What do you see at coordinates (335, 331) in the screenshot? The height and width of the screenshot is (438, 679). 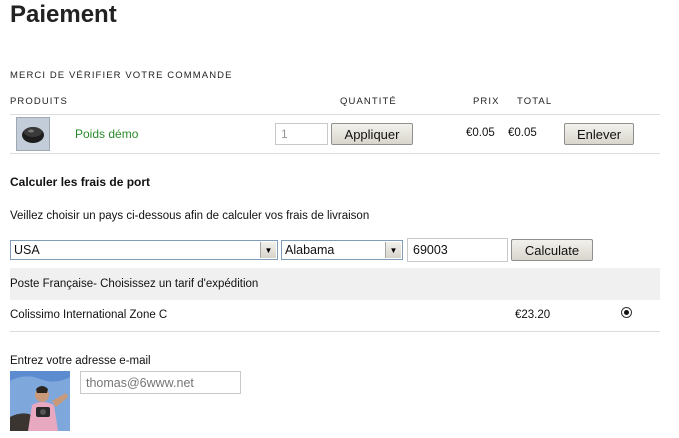 I see `shipping-divider` at bounding box center [335, 331].